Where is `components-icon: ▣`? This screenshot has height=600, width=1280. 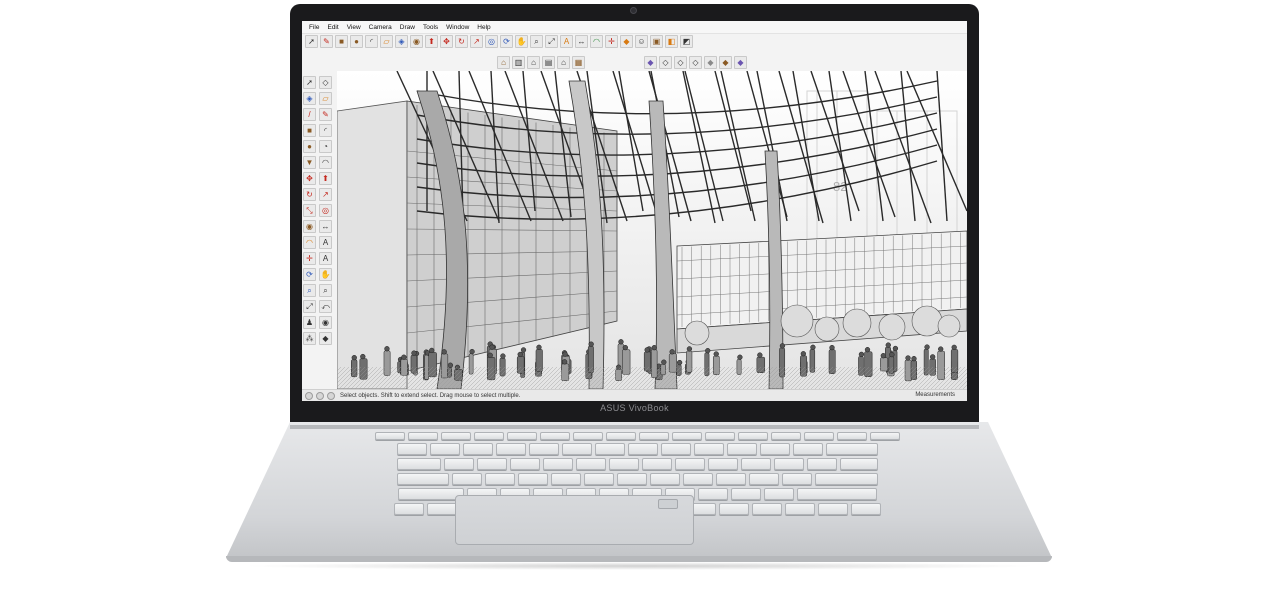 components-icon: ▣ is located at coordinates (656, 41).